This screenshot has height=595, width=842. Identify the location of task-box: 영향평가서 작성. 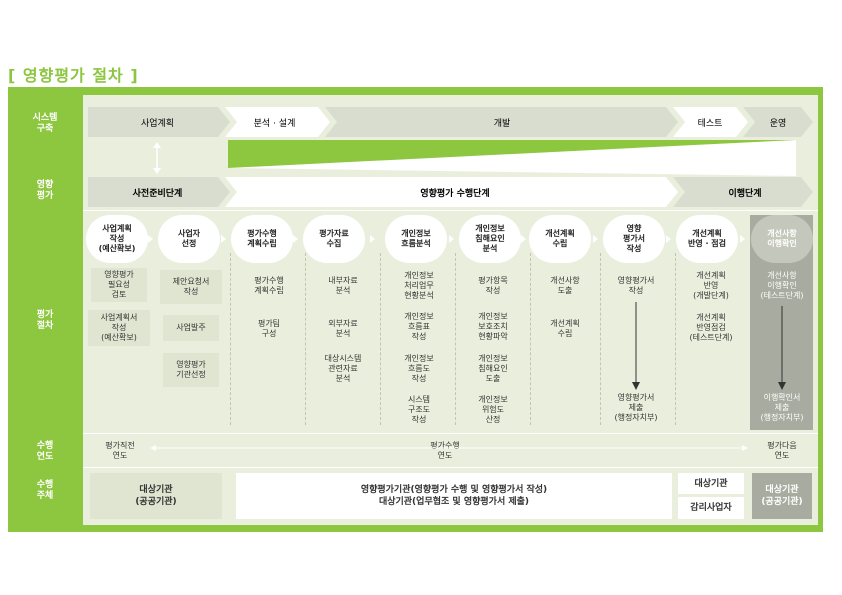
(636, 285).